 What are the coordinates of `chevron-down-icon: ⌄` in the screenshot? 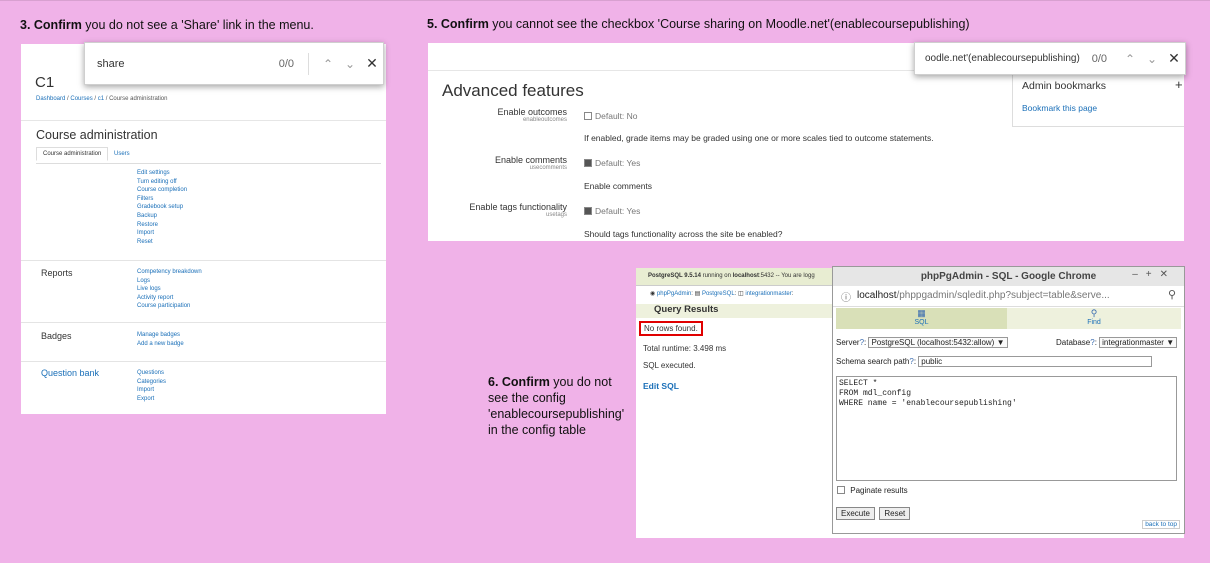 It's located at (350, 64).